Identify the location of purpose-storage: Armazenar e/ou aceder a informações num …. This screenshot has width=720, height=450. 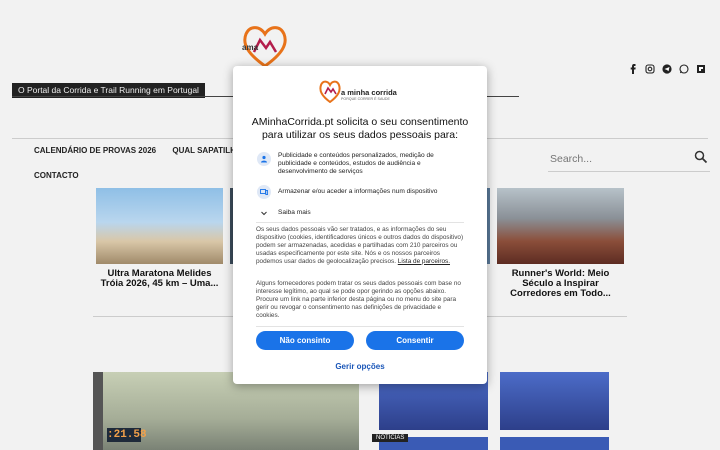
(352, 192).